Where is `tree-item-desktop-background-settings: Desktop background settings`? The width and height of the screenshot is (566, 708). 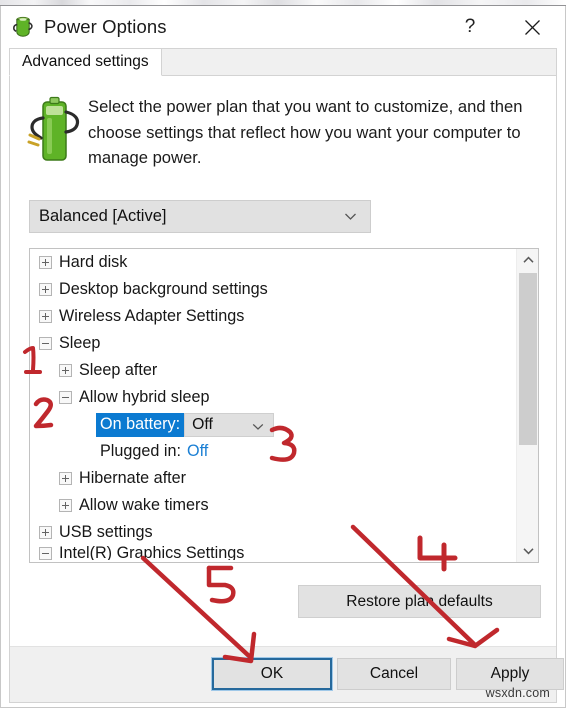 tree-item-desktop-background-settings: Desktop background settings is located at coordinates (273, 289).